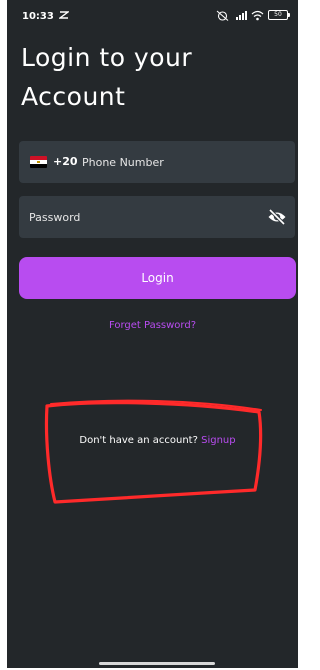 The width and height of the screenshot is (320, 670). Describe the element at coordinates (151, 77) in the screenshot. I see `page-title: Login to your Account` at that location.